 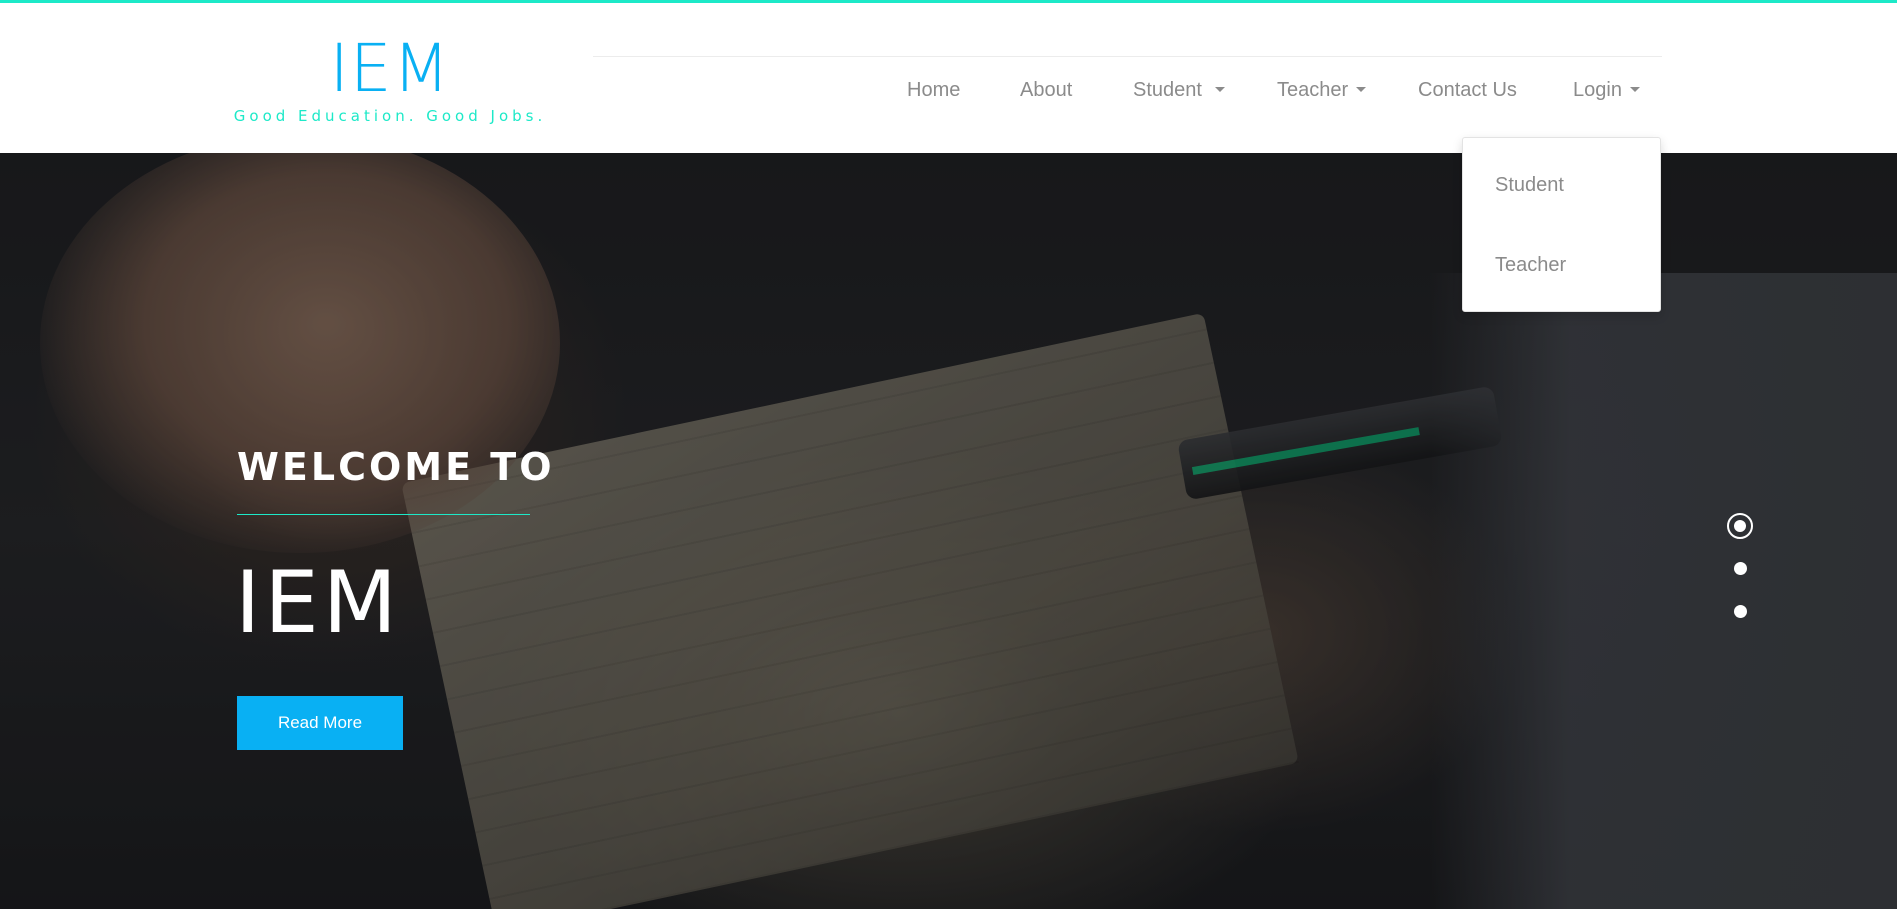 I want to click on login-menu-item-student: Student, so click(x=1529, y=185).